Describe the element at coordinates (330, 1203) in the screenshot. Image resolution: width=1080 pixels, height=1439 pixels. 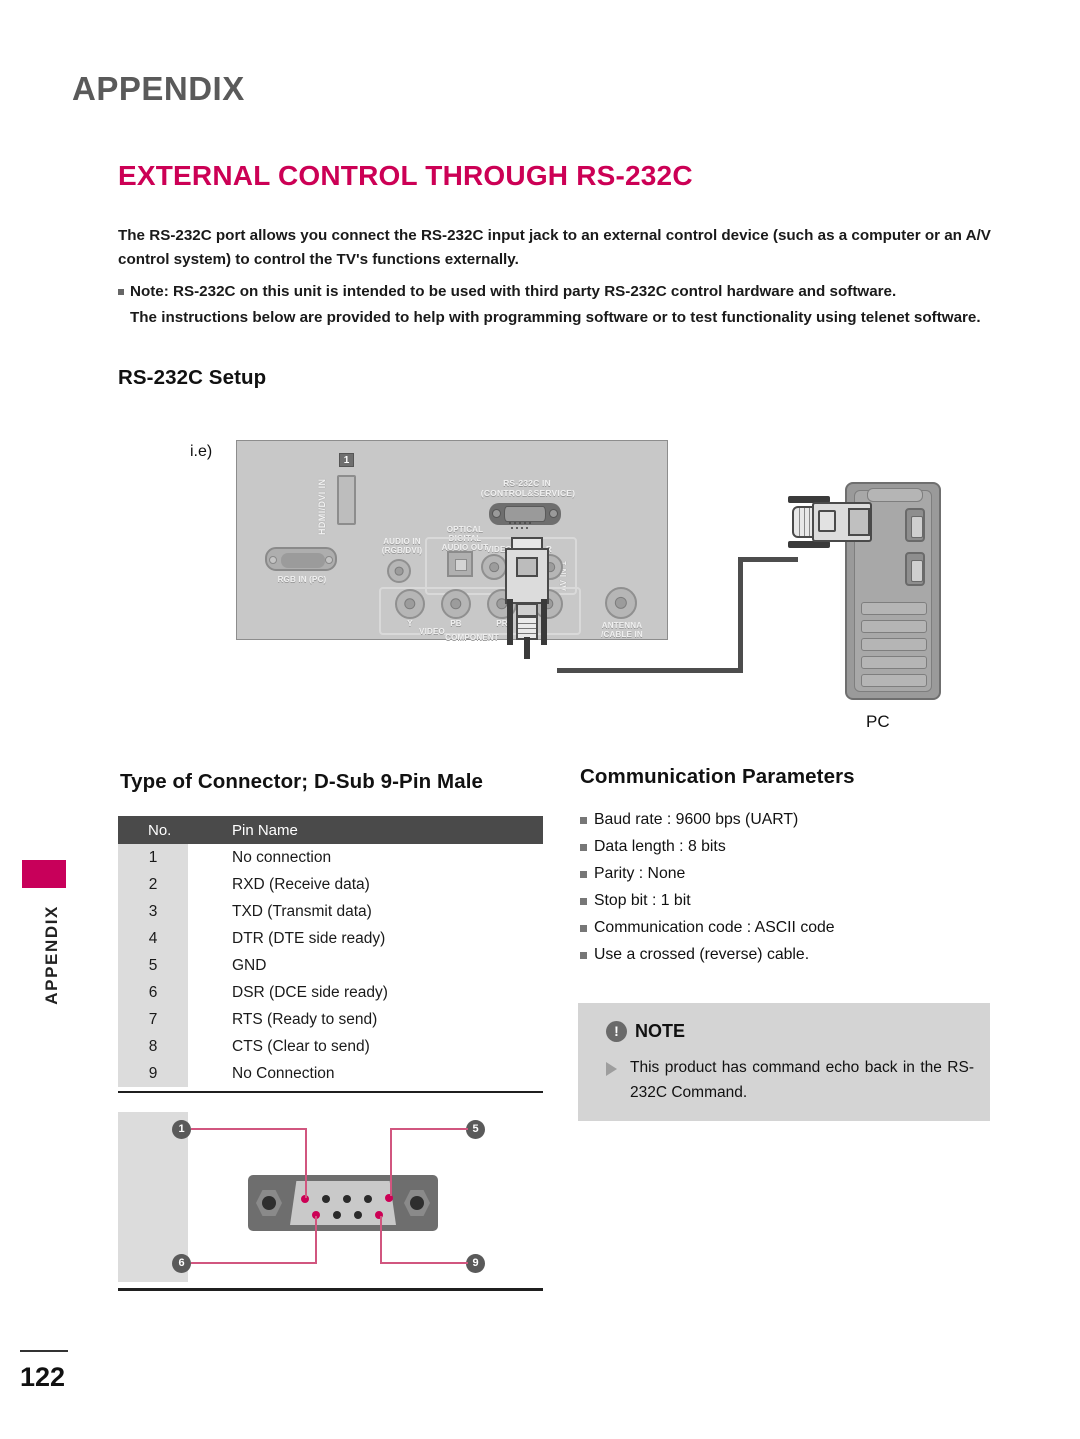
I see `dsub-pinout-diagram: 1 5 6 9` at that location.